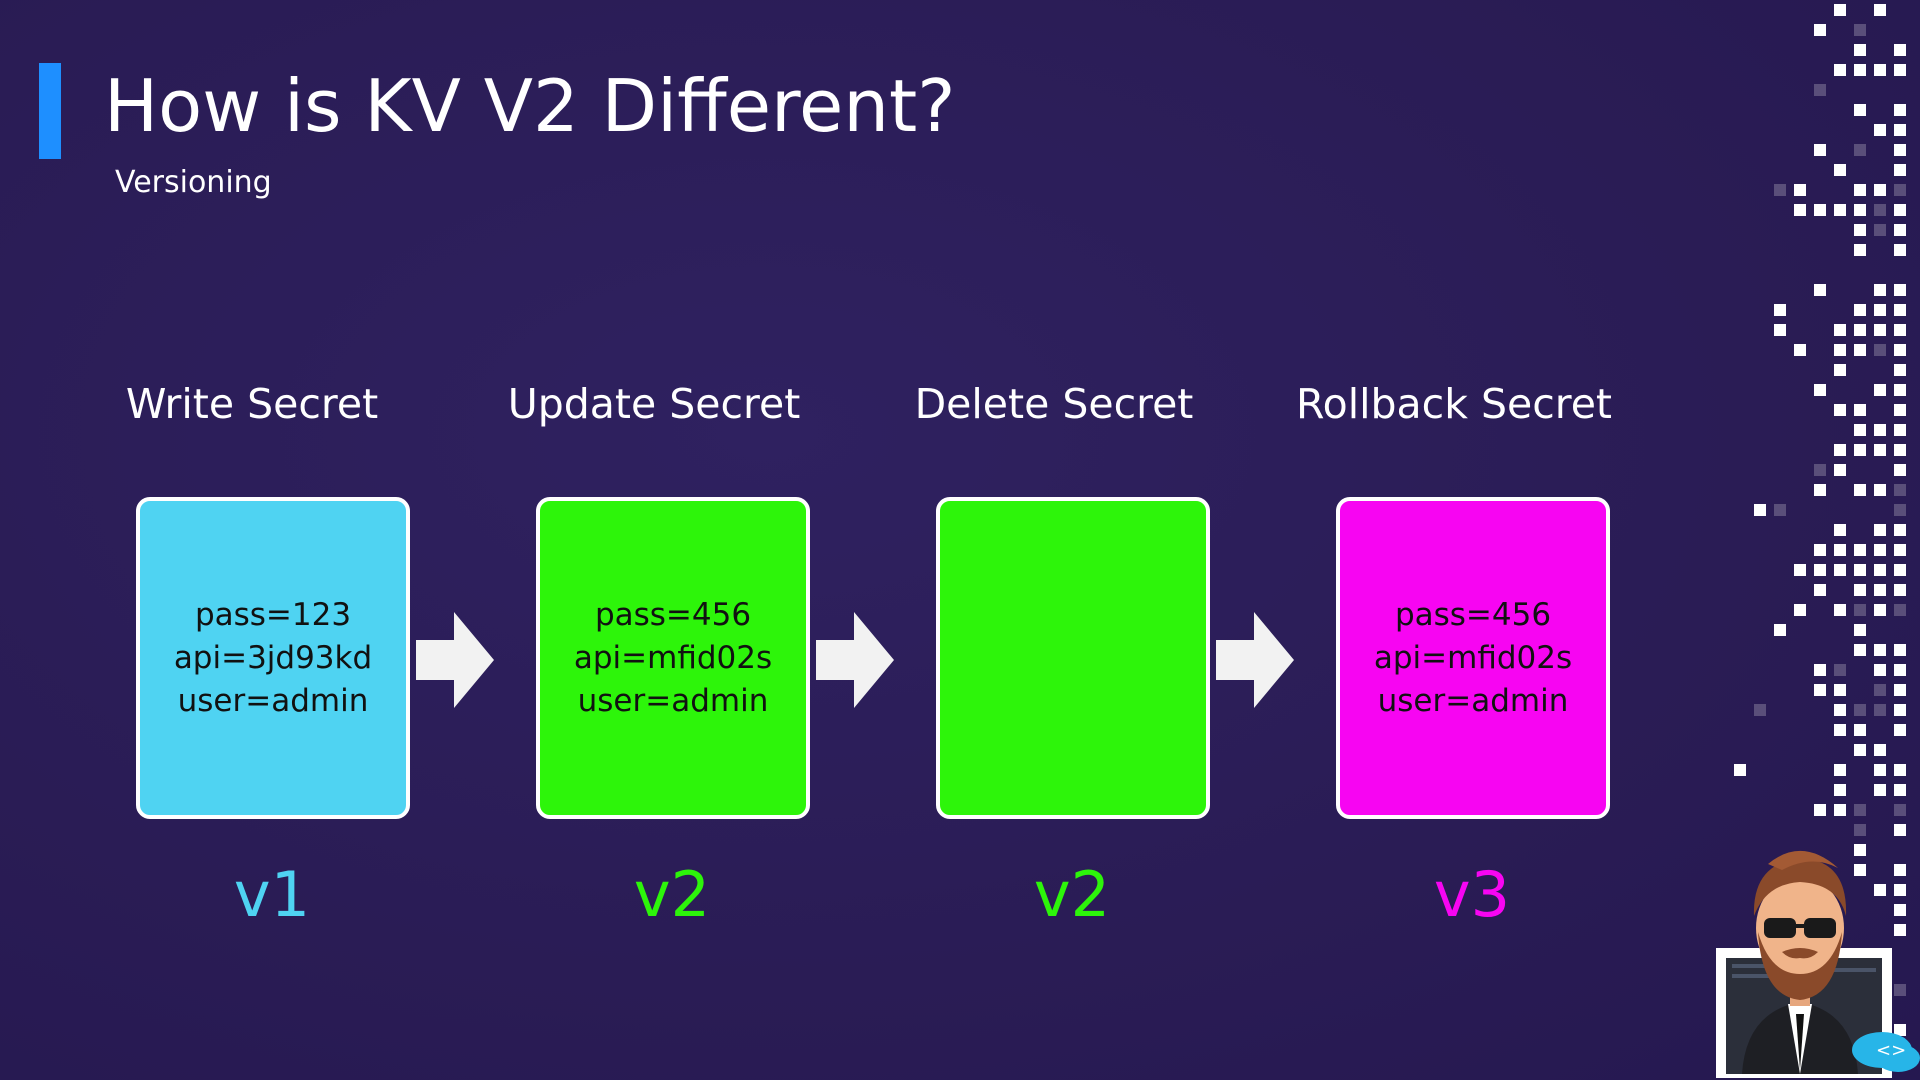 The image size is (1920, 1080). What do you see at coordinates (1054, 404) in the screenshot?
I see `step-label: Delete Secret` at bounding box center [1054, 404].